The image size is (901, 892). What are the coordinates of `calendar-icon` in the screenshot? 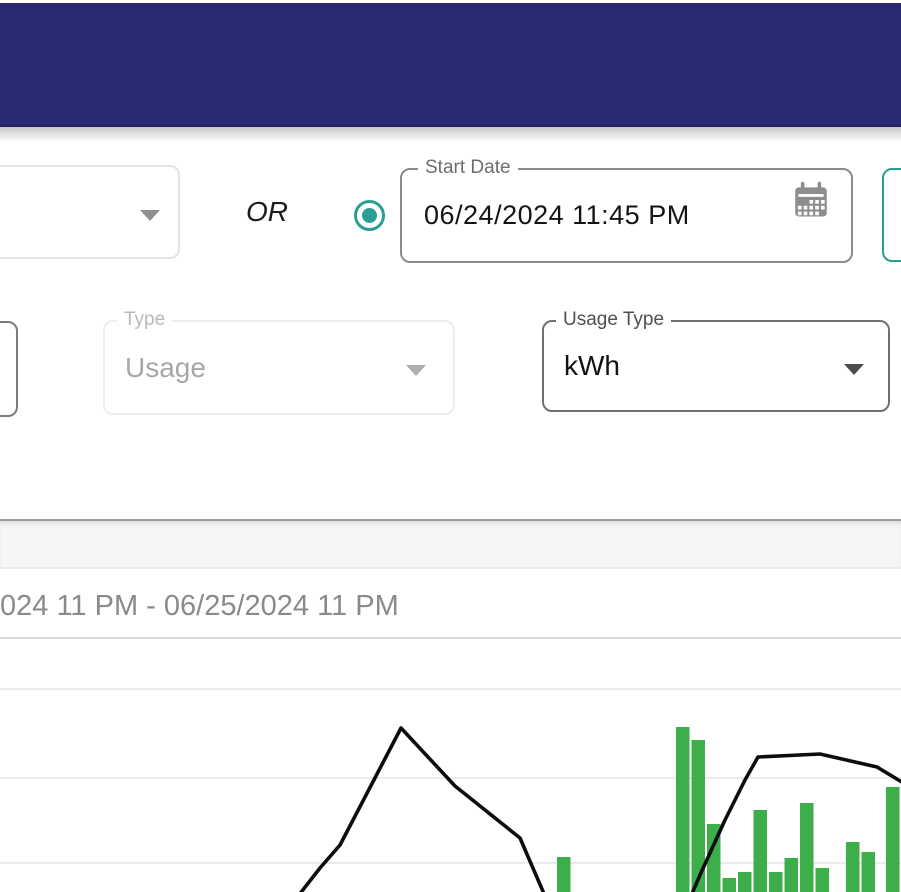 It's located at (811, 200).